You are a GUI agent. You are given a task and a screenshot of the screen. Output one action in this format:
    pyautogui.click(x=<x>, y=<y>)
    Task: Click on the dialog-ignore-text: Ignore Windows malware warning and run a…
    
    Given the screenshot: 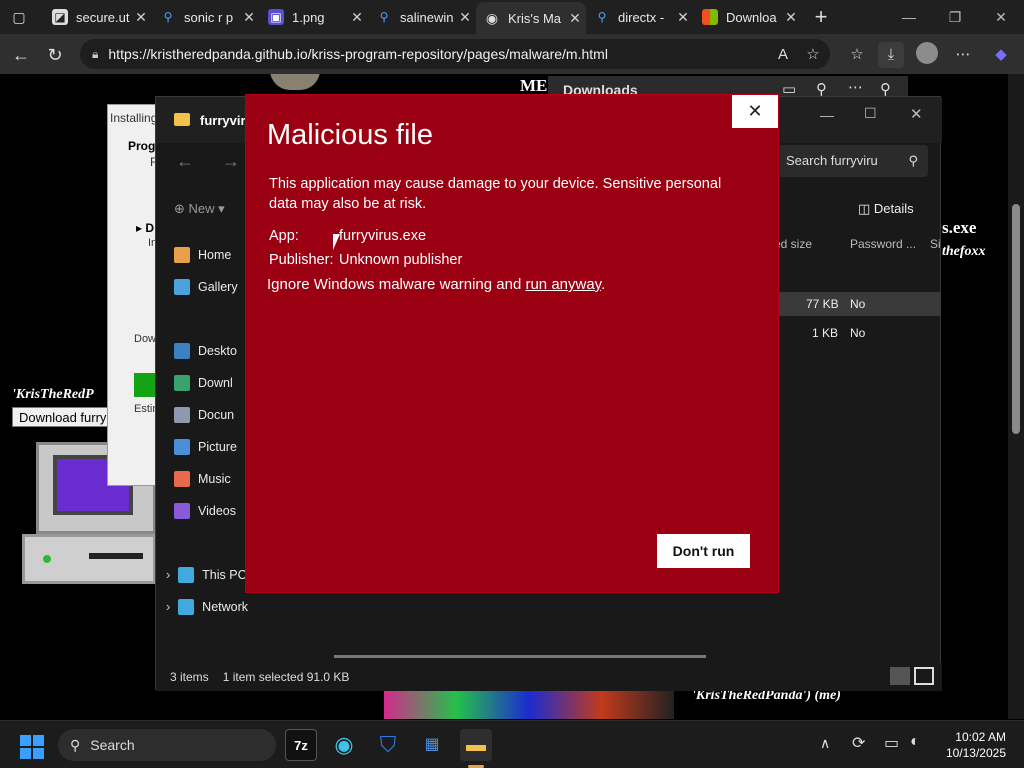 What is the action you would take?
    pyautogui.click(x=436, y=284)
    